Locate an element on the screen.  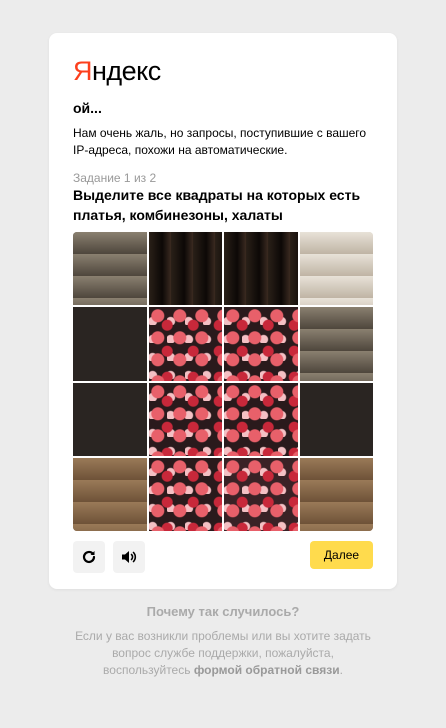
feedback-form-link: формой обратной связи is located at coordinates (267, 670).